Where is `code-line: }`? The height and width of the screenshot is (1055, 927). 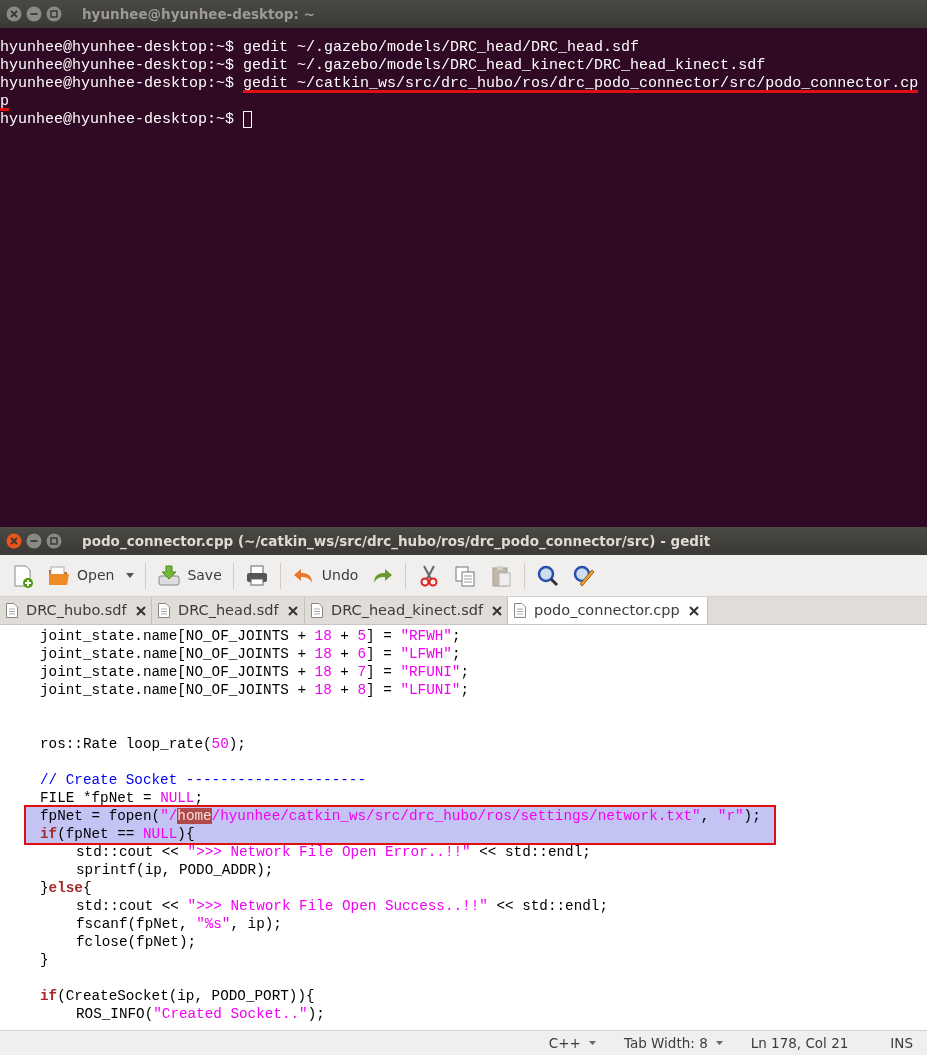 code-line: } is located at coordinates (44, 960).